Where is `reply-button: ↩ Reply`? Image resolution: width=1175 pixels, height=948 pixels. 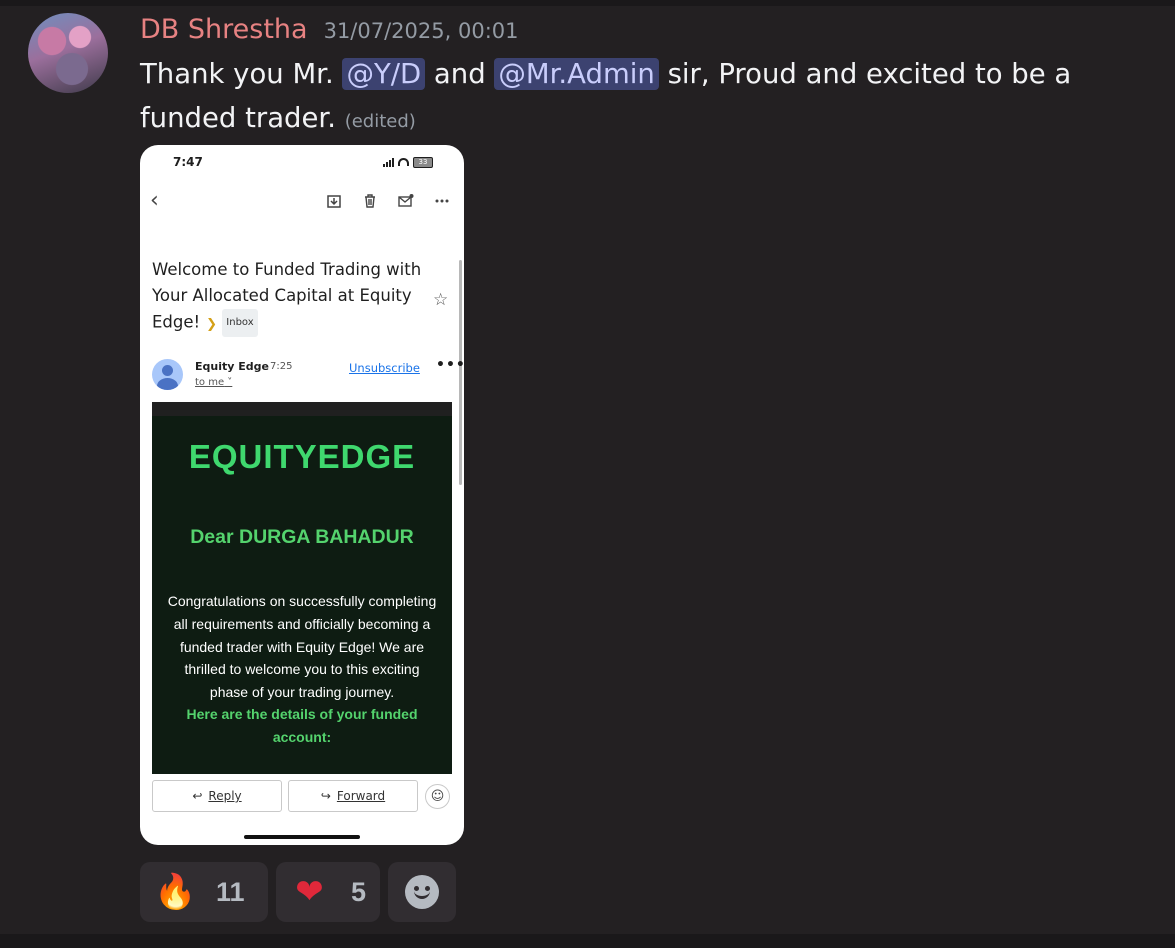
reply-button: ↩ Reply is located at coordinates (217, 796).